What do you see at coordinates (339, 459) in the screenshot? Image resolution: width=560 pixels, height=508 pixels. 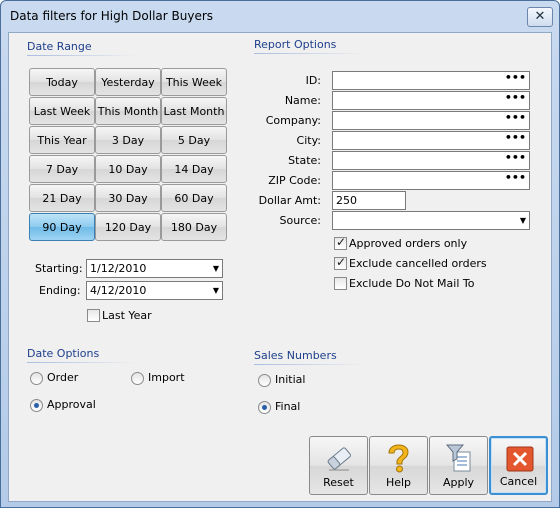 I see `eraser-icon` at bounding box center [339, 459].